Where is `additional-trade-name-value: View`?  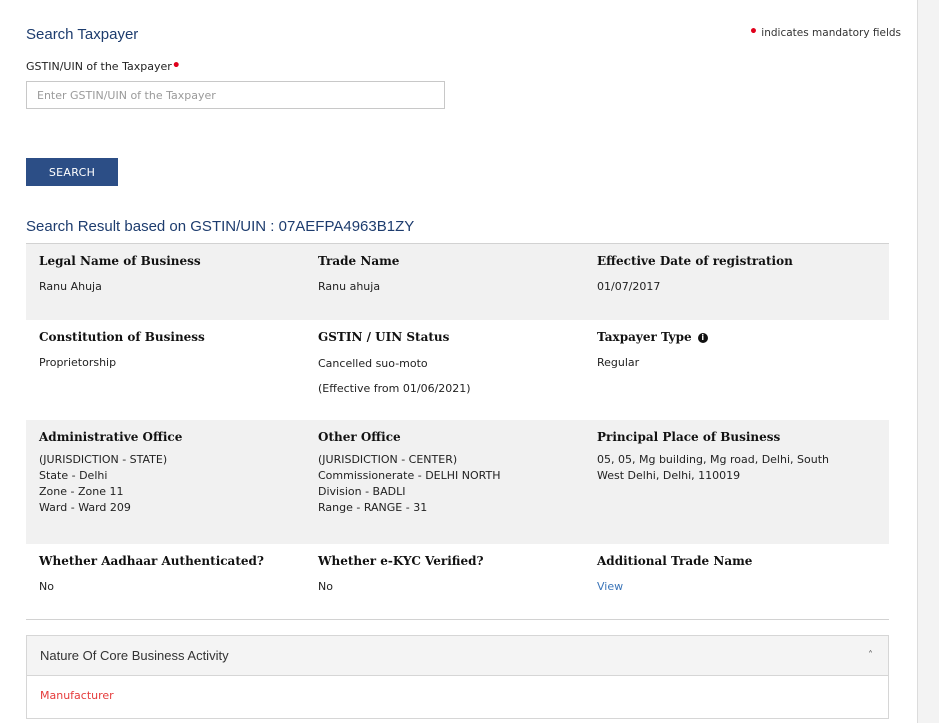 additional-trade-name-value: View is located at coordinates (736, 587).